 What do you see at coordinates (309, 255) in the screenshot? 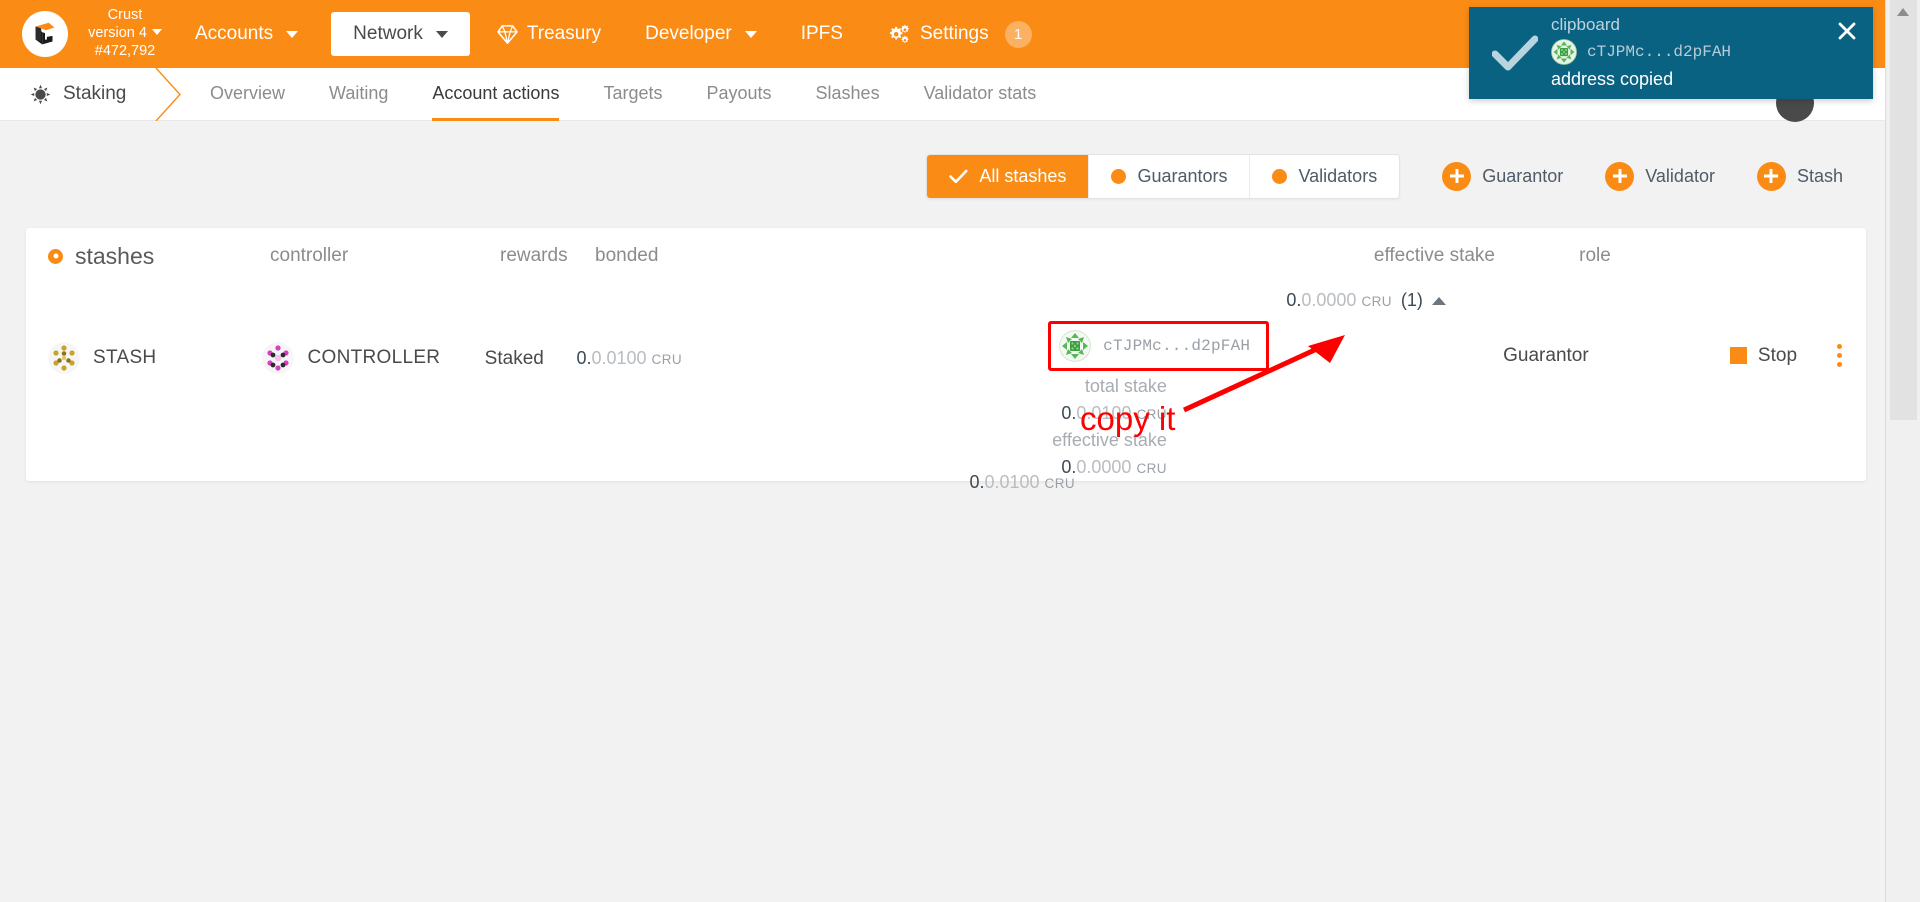
I see `column-header-controller: controller` at bounding box center [309, 255].